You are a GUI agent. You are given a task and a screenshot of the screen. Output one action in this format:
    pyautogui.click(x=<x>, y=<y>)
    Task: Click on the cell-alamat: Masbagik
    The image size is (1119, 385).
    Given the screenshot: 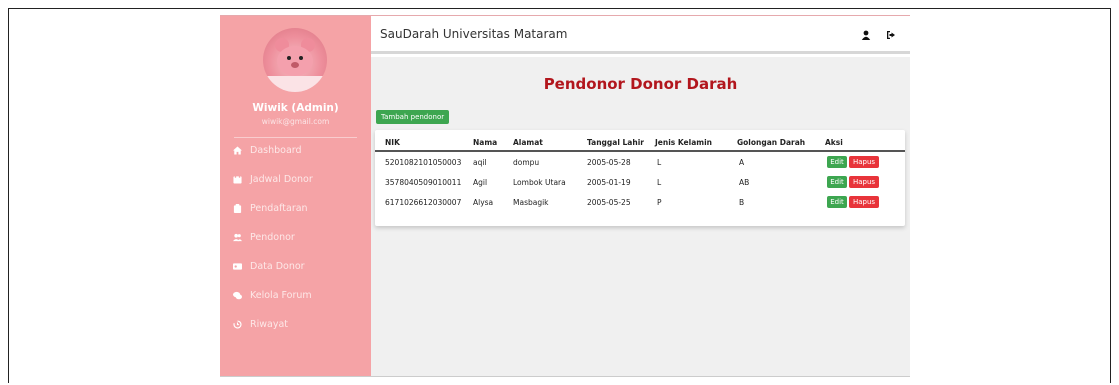 What is the action you would take?
    pyautogui.click(x=531, y=202)
    